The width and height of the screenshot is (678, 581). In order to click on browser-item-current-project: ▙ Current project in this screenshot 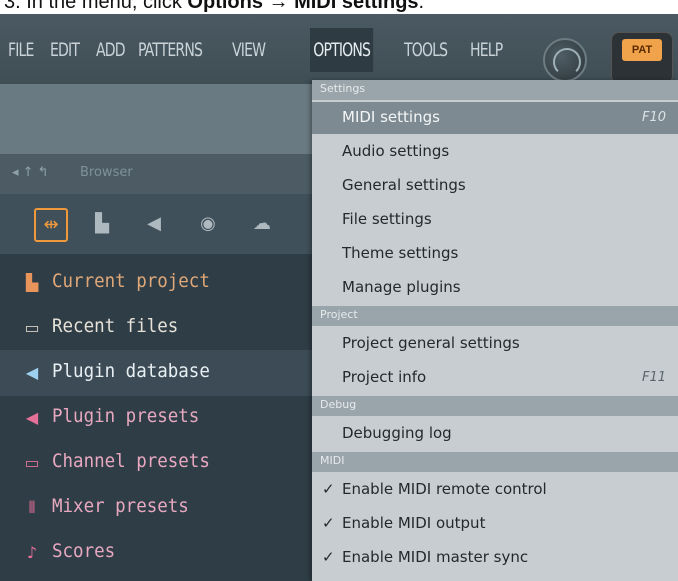, I will do `click(156, 283)`.